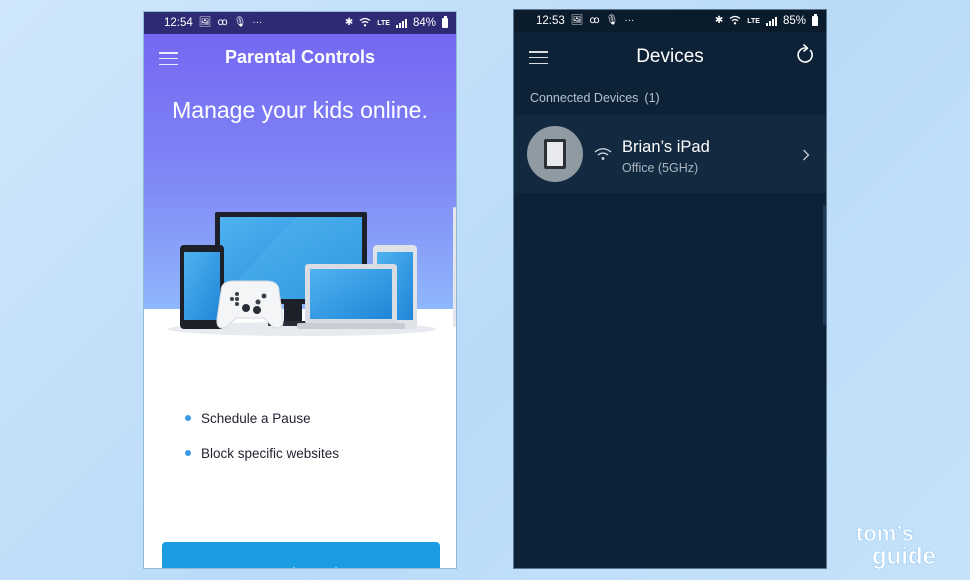  Describe the element at coordinates (301, 555) in the screenshot. I see `control-device-button: Control a Device` at that location.